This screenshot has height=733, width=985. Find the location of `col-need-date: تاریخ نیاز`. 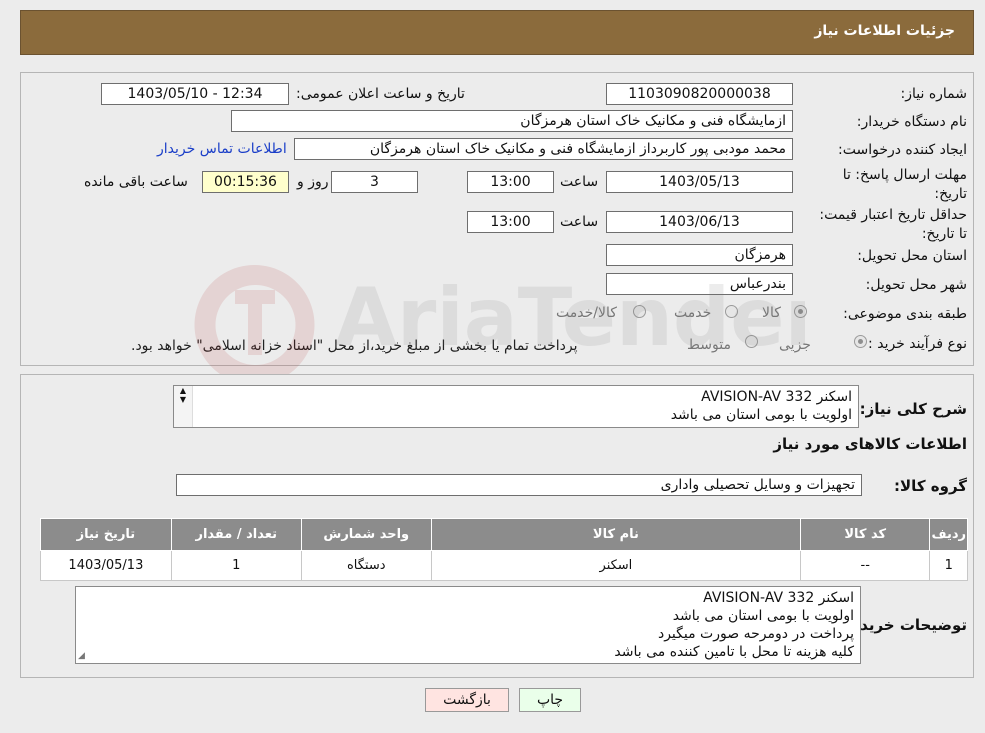

col-need-date: تاریخ نیاز is located at coordinates (106, 534).